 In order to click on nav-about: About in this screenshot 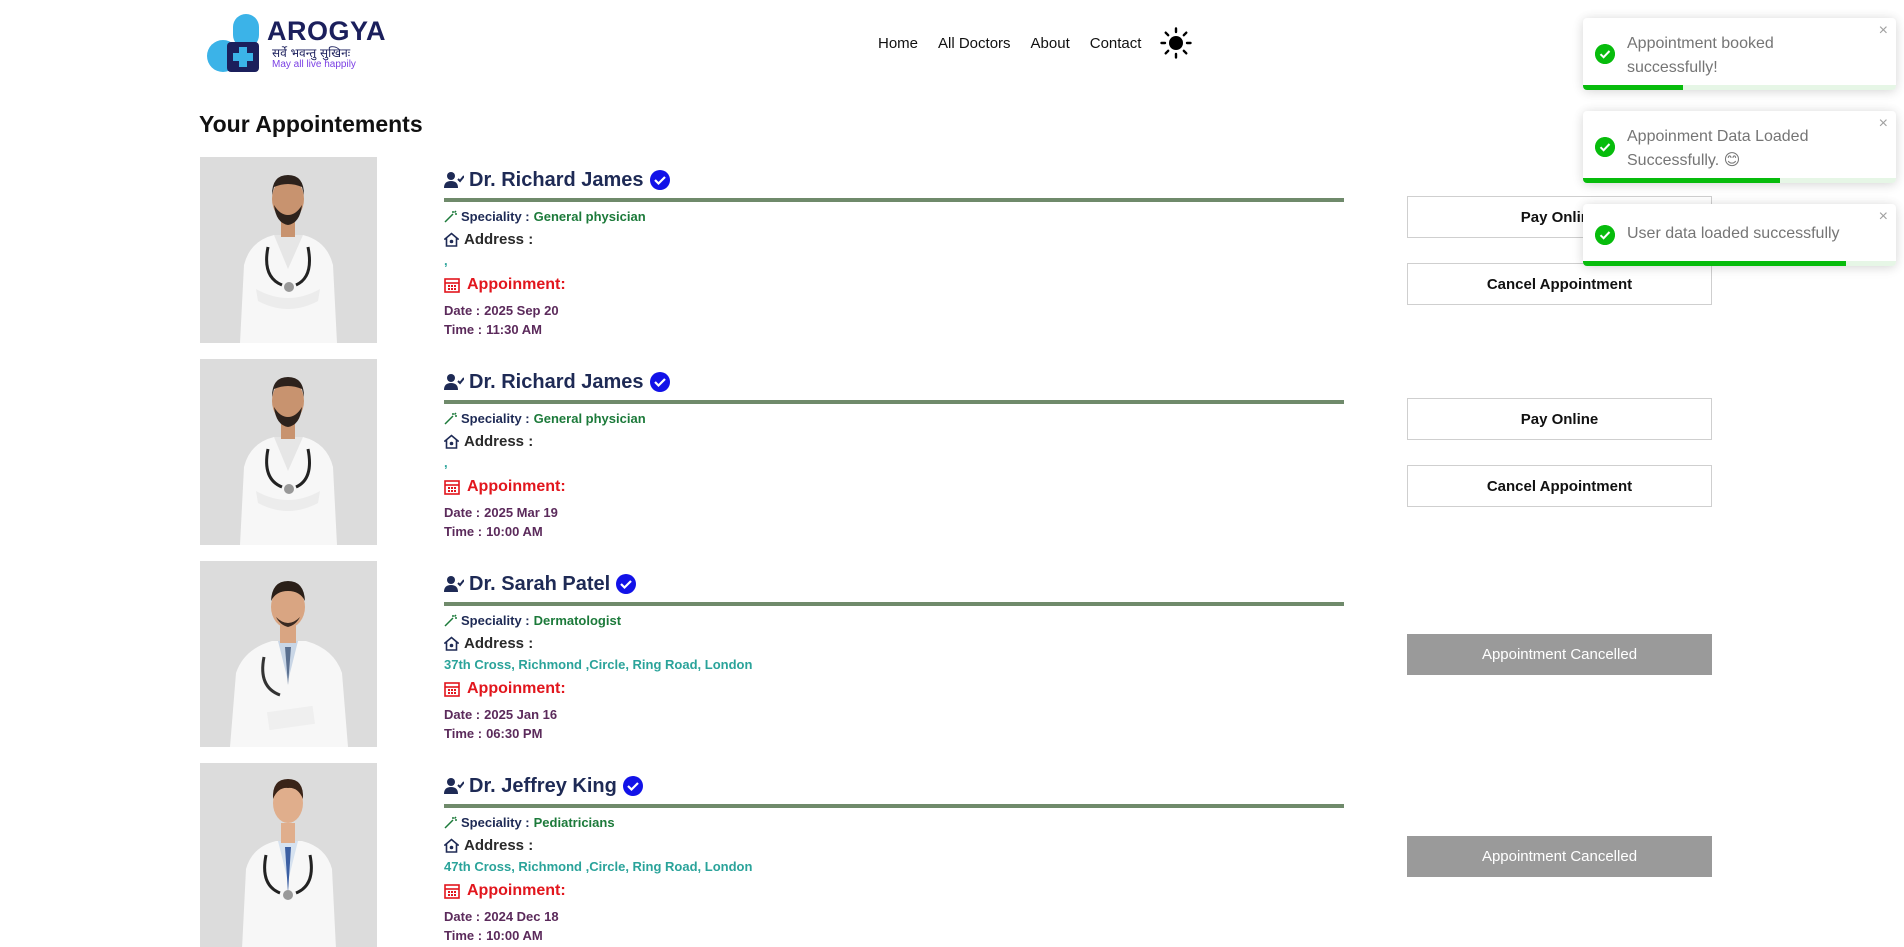, I will do `click(1050, 43)`.